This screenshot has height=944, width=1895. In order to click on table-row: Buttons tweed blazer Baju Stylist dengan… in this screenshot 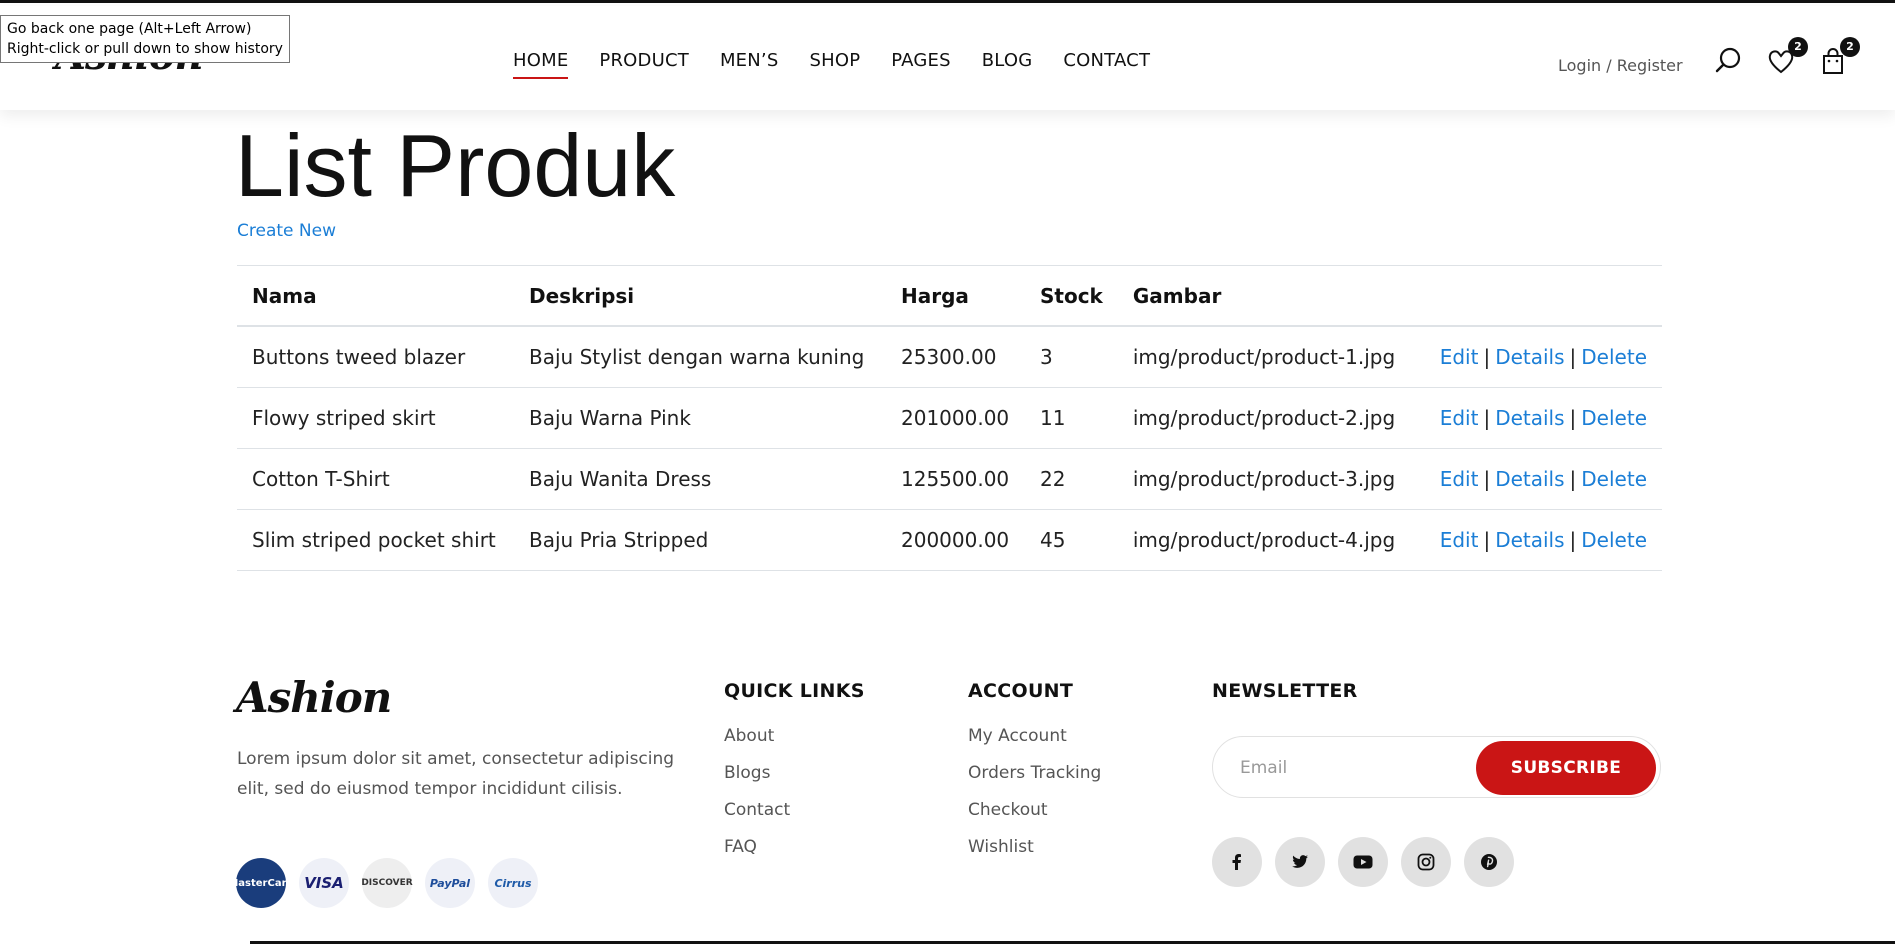, I will do `click(949, 357)`.